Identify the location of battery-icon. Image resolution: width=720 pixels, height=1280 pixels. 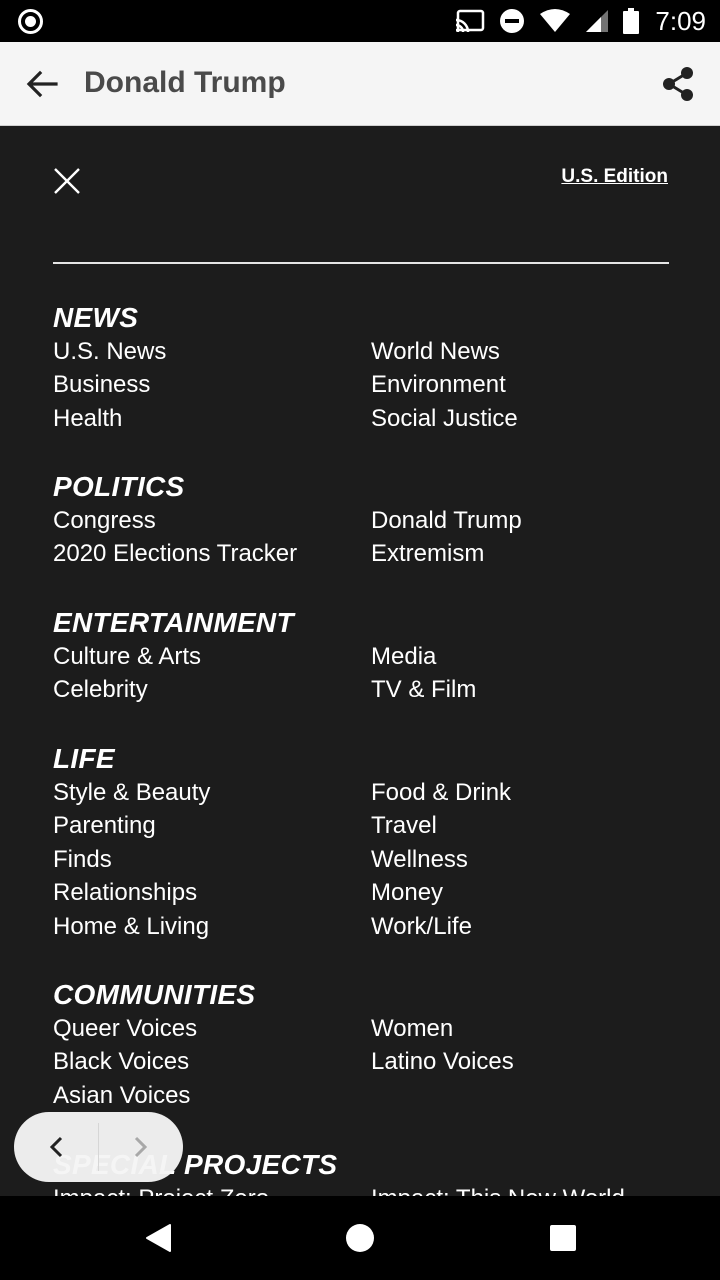
(631, 21).